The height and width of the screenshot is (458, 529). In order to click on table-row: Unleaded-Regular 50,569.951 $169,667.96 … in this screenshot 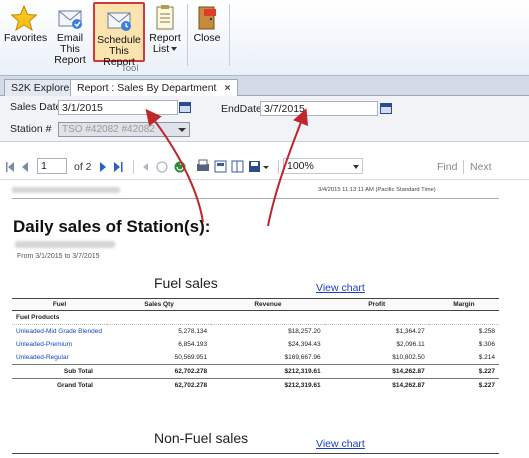, I will do `click(255, 358)`.